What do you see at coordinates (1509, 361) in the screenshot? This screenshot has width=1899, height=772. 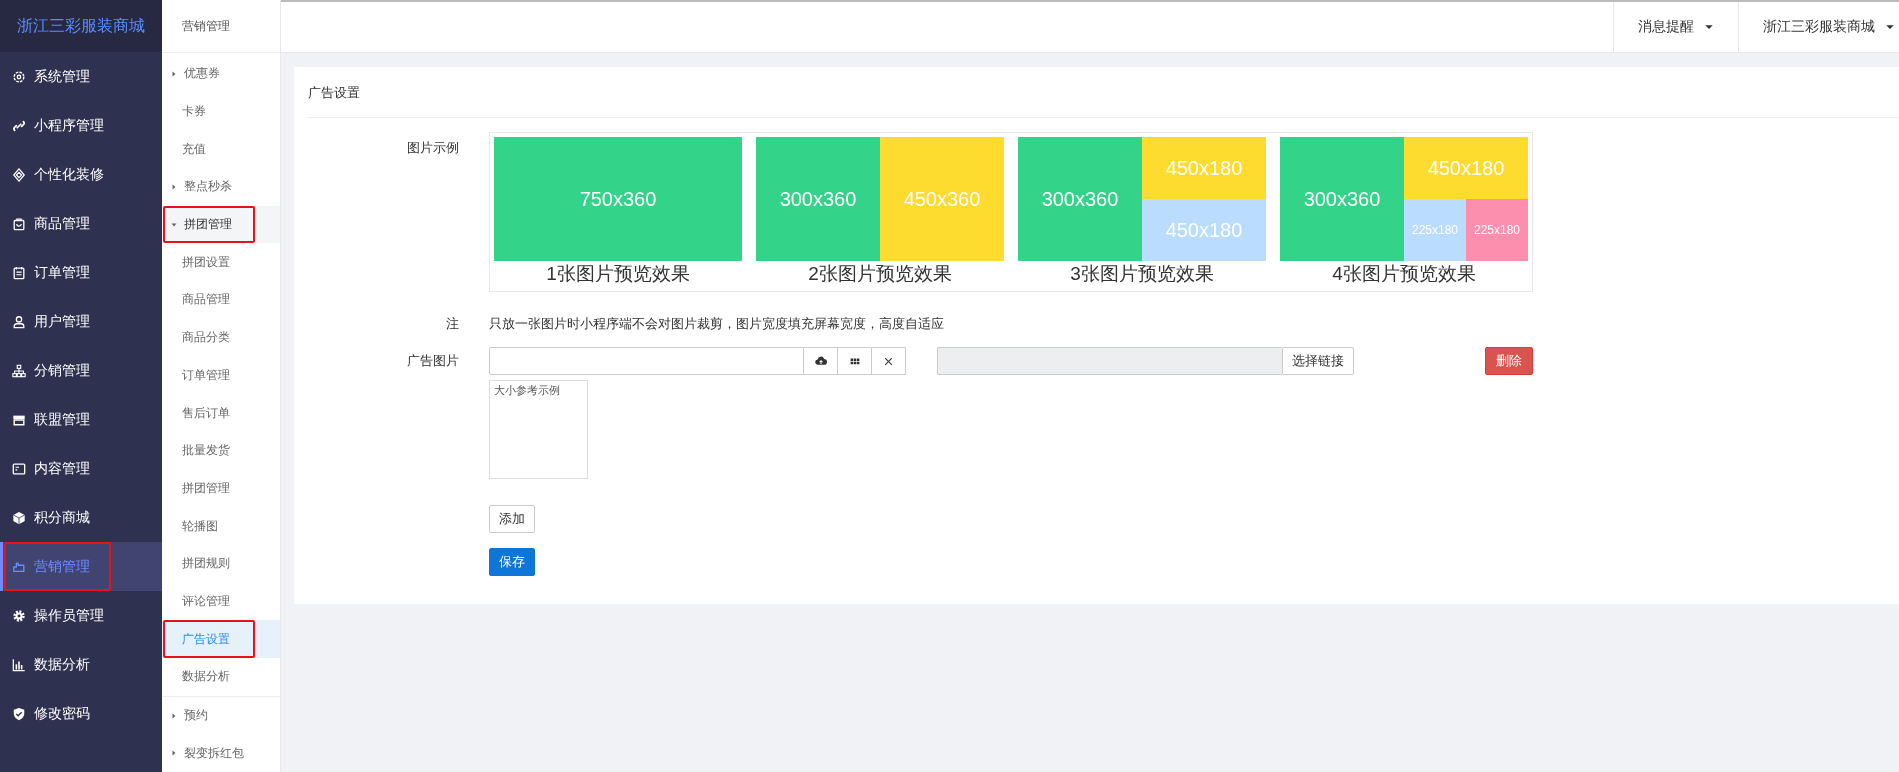 I see `delete-button: 删除` at bounding box center [1509, 361].